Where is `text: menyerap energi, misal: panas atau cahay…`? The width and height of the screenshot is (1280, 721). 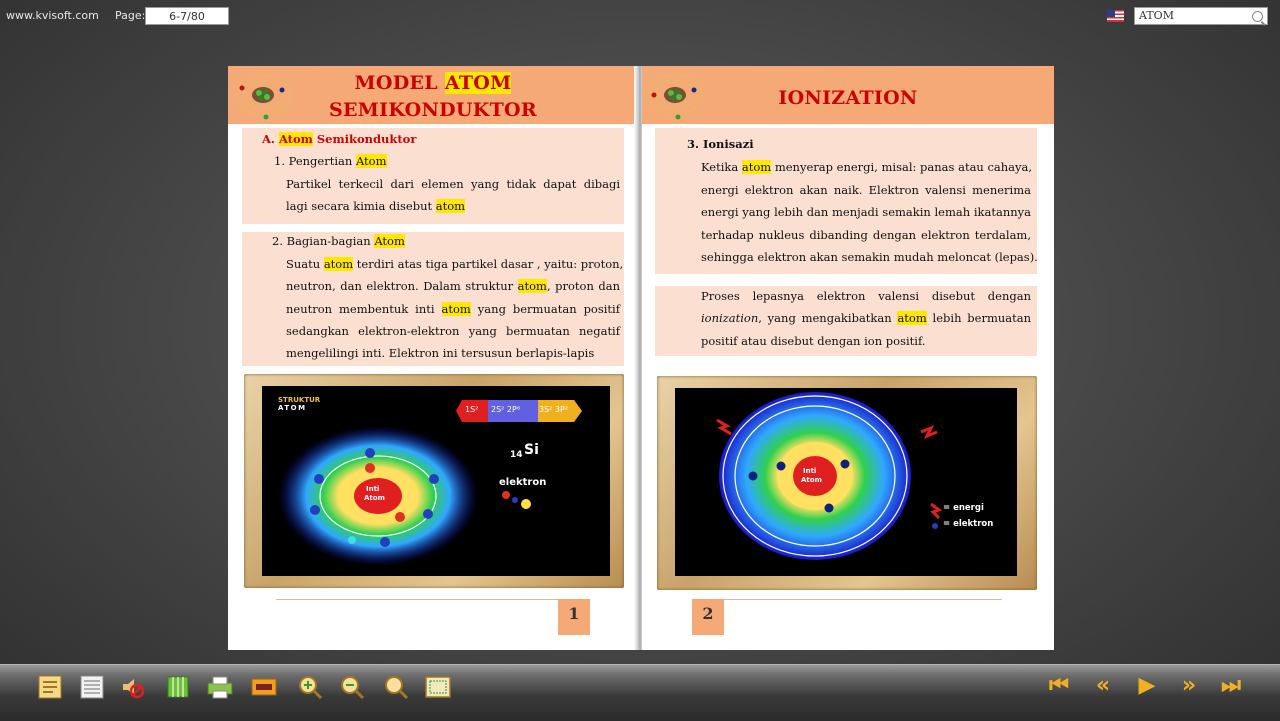 text: menyerap energi, misal: panas atau cahay… is located at coordinates (902, 167).